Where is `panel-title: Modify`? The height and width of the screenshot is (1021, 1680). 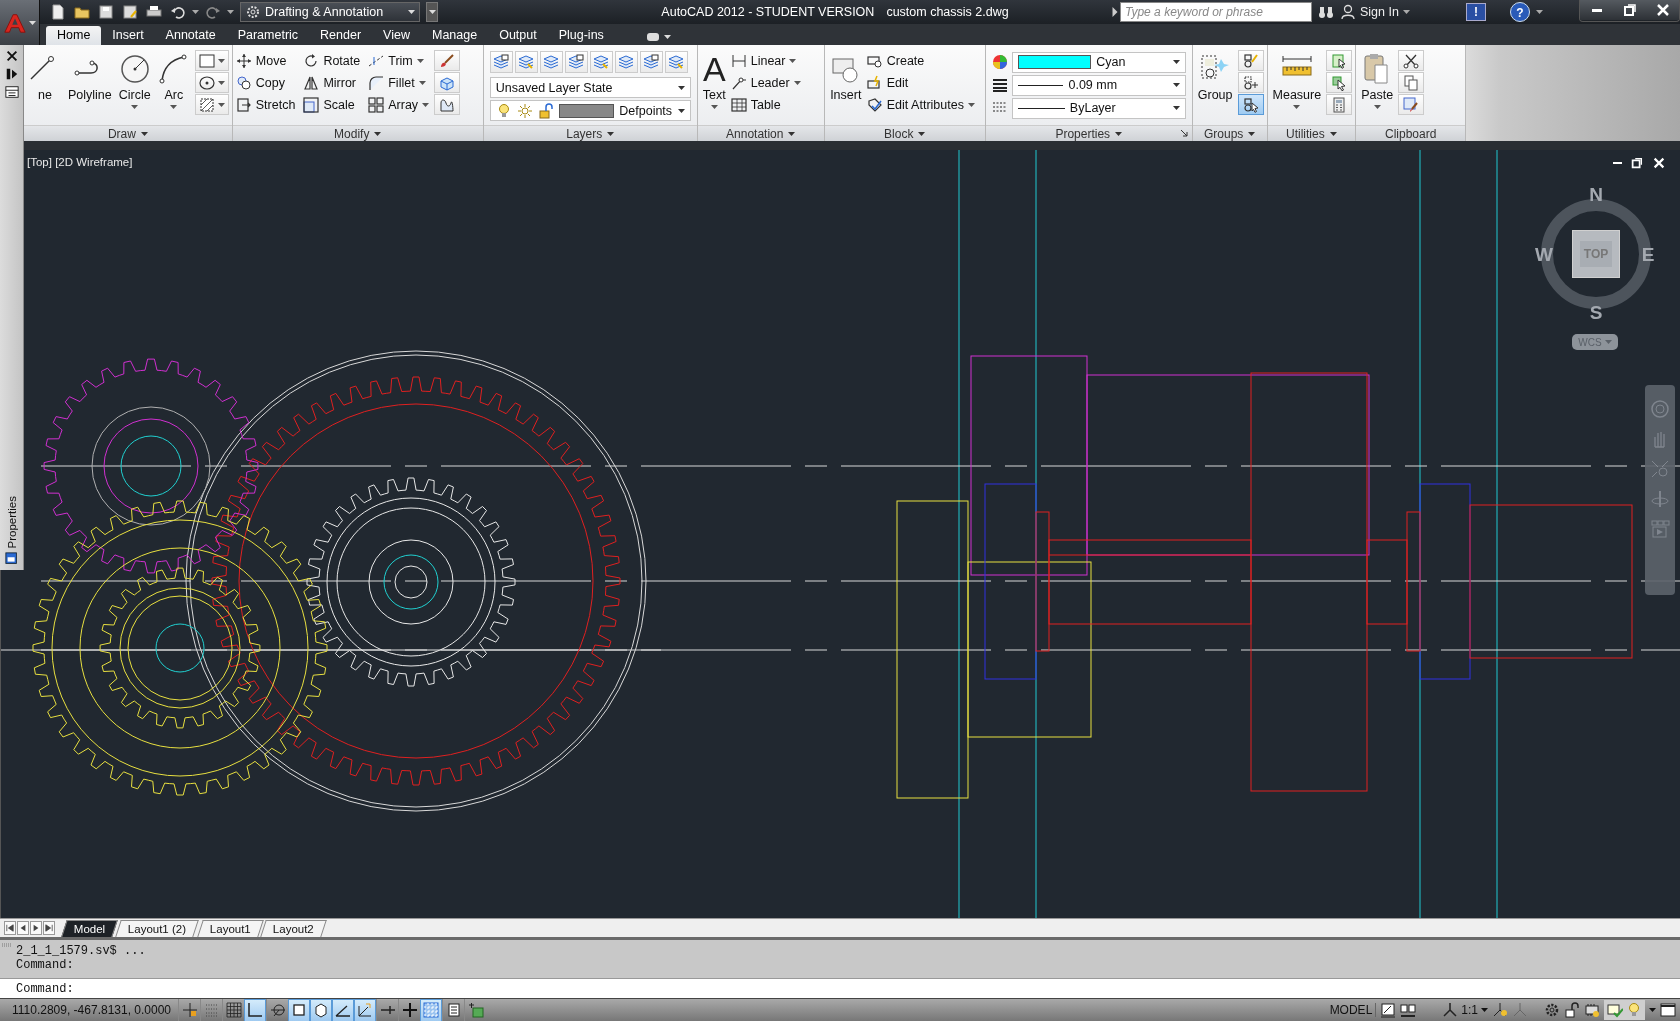
panel-title: Modify is located at coordinates (352, 133).